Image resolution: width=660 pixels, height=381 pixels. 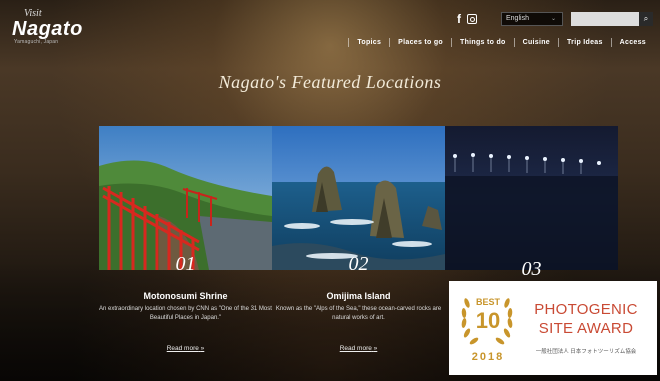 I want to click on social-links: f, so click(x=467, y=19).